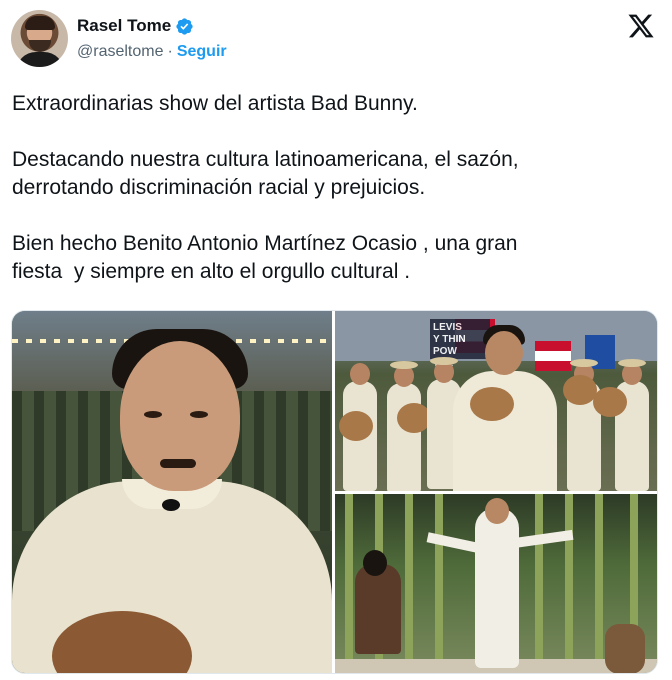  Describe the element at coordinates (171, 505) in the screenshot. I see `headset-mic` at that location.